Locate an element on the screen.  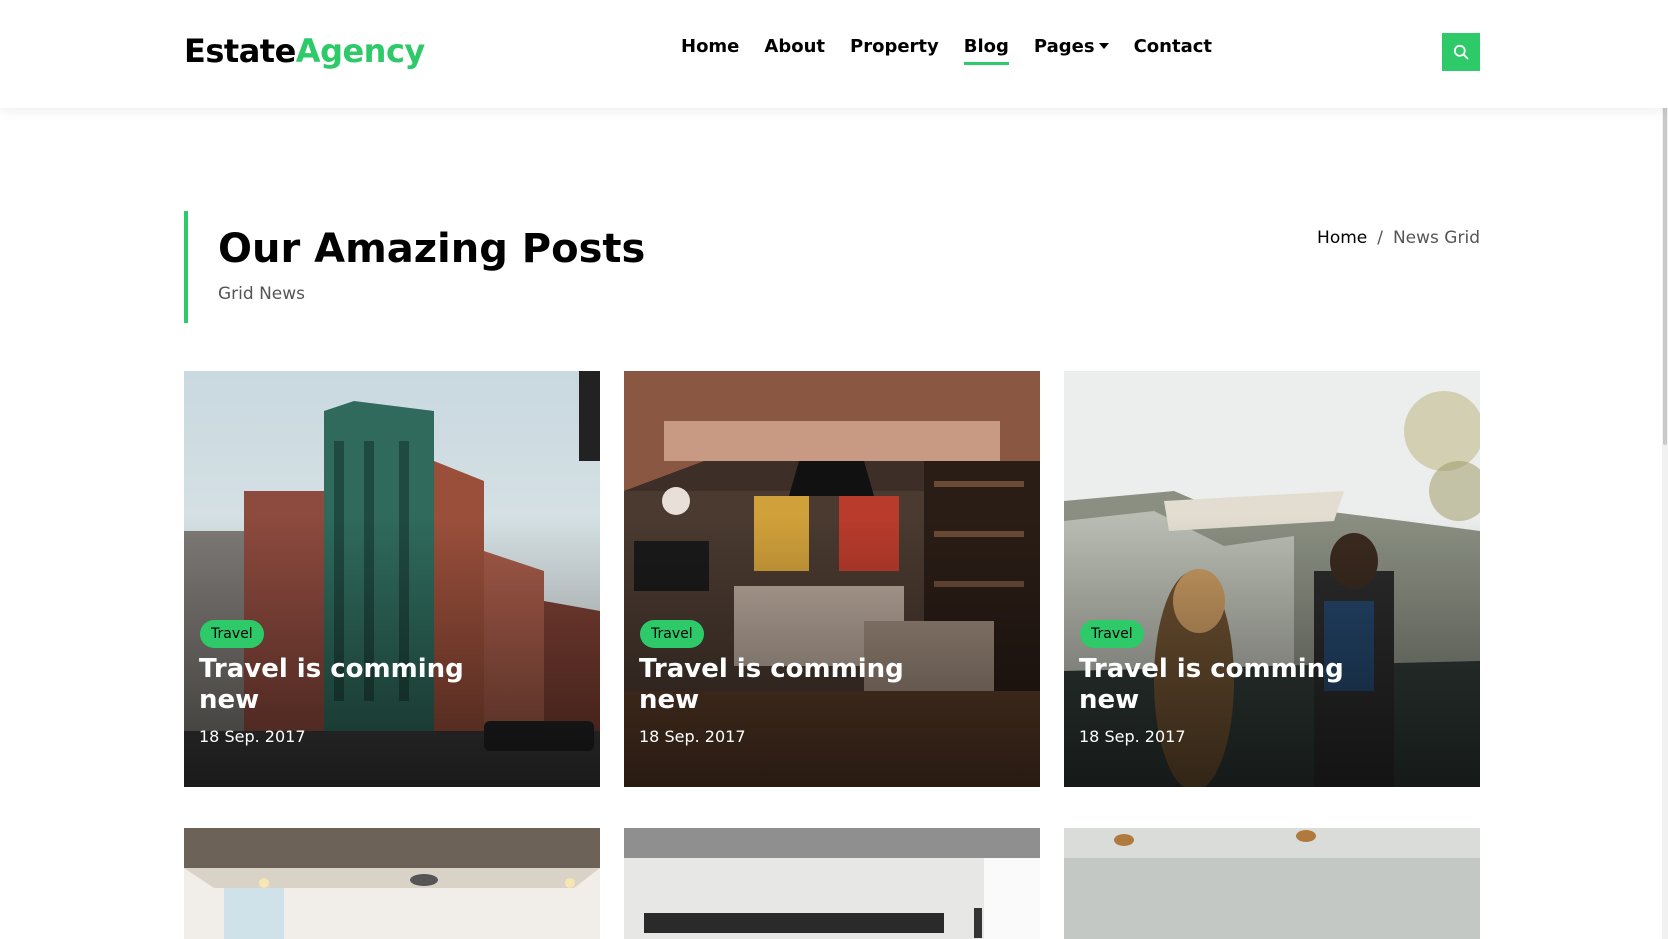
nav-property: Property is located at coordinates (894, 46).